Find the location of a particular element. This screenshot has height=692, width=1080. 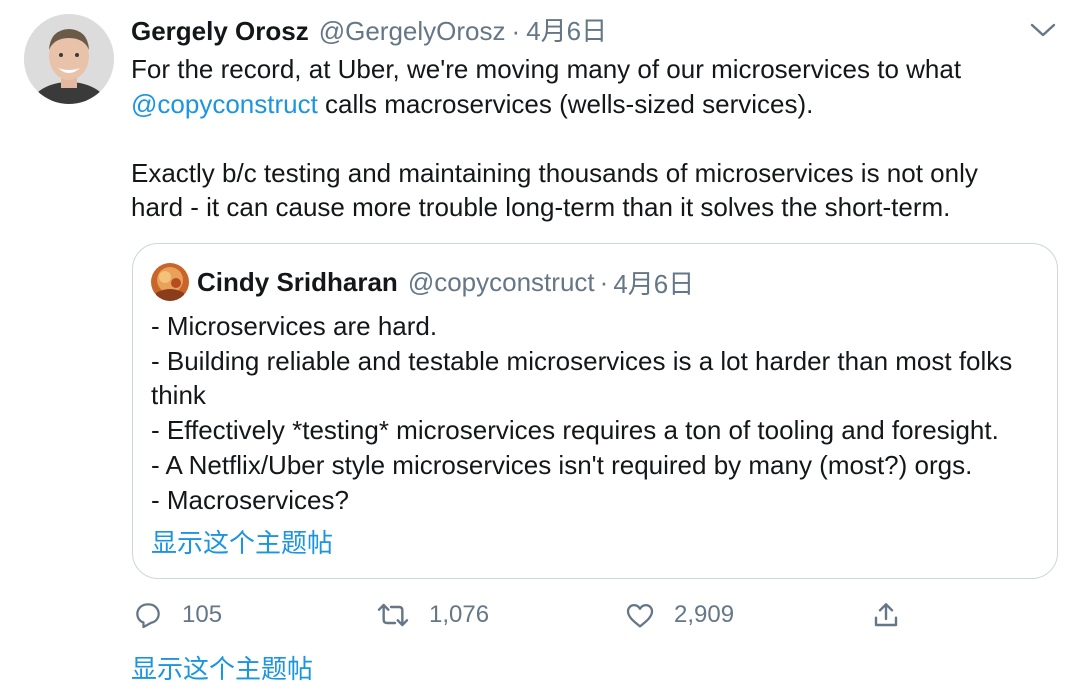

author-handle: @GergelyOrosz is located at coordinates (412, 31).